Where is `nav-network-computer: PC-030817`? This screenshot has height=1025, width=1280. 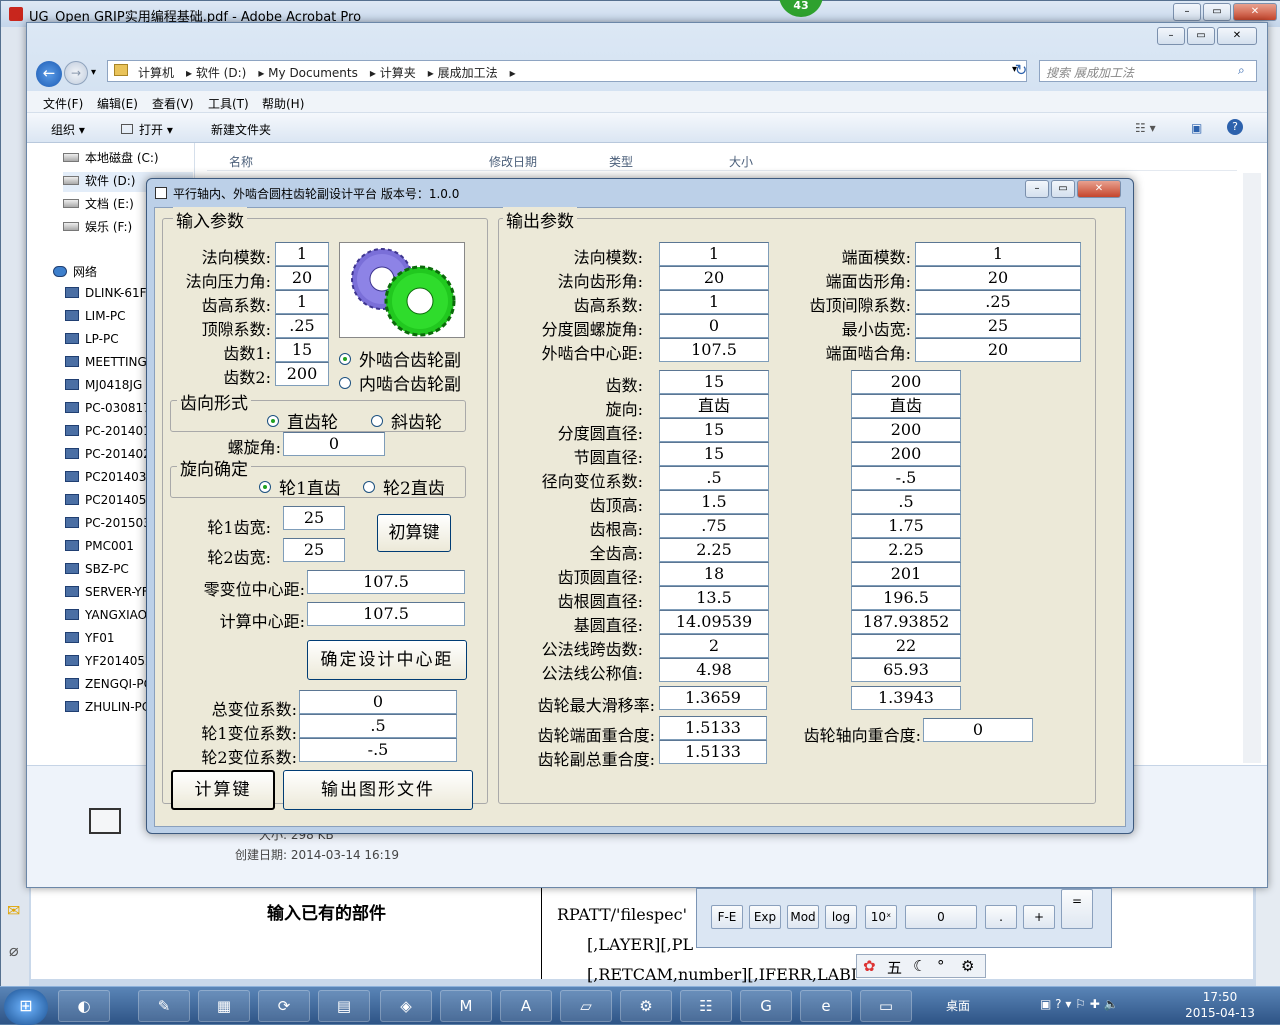
nav-network-computer: PC-030817 is located at coordinates (107, 411).